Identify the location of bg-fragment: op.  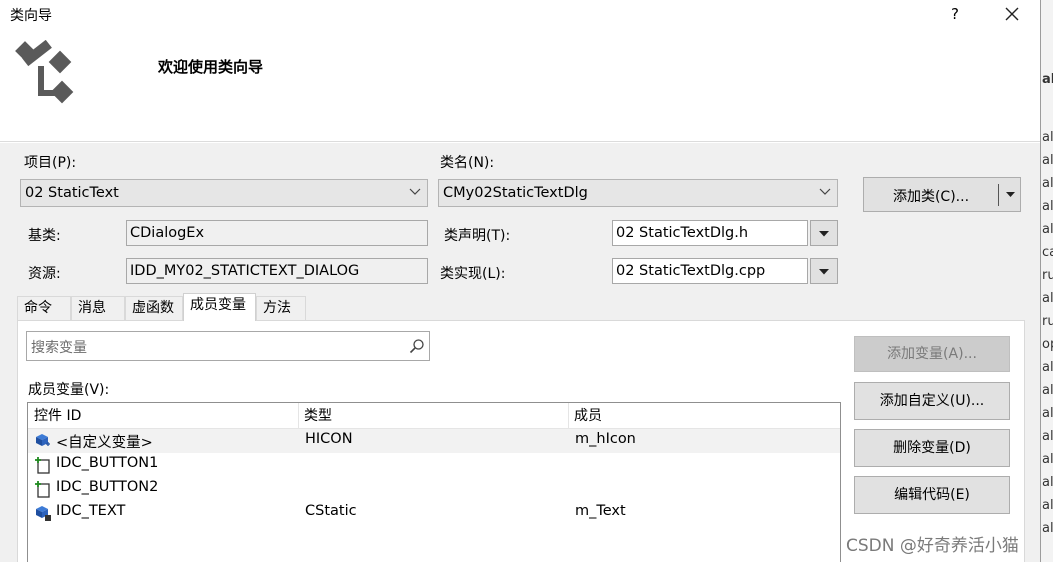
(1047, 344).